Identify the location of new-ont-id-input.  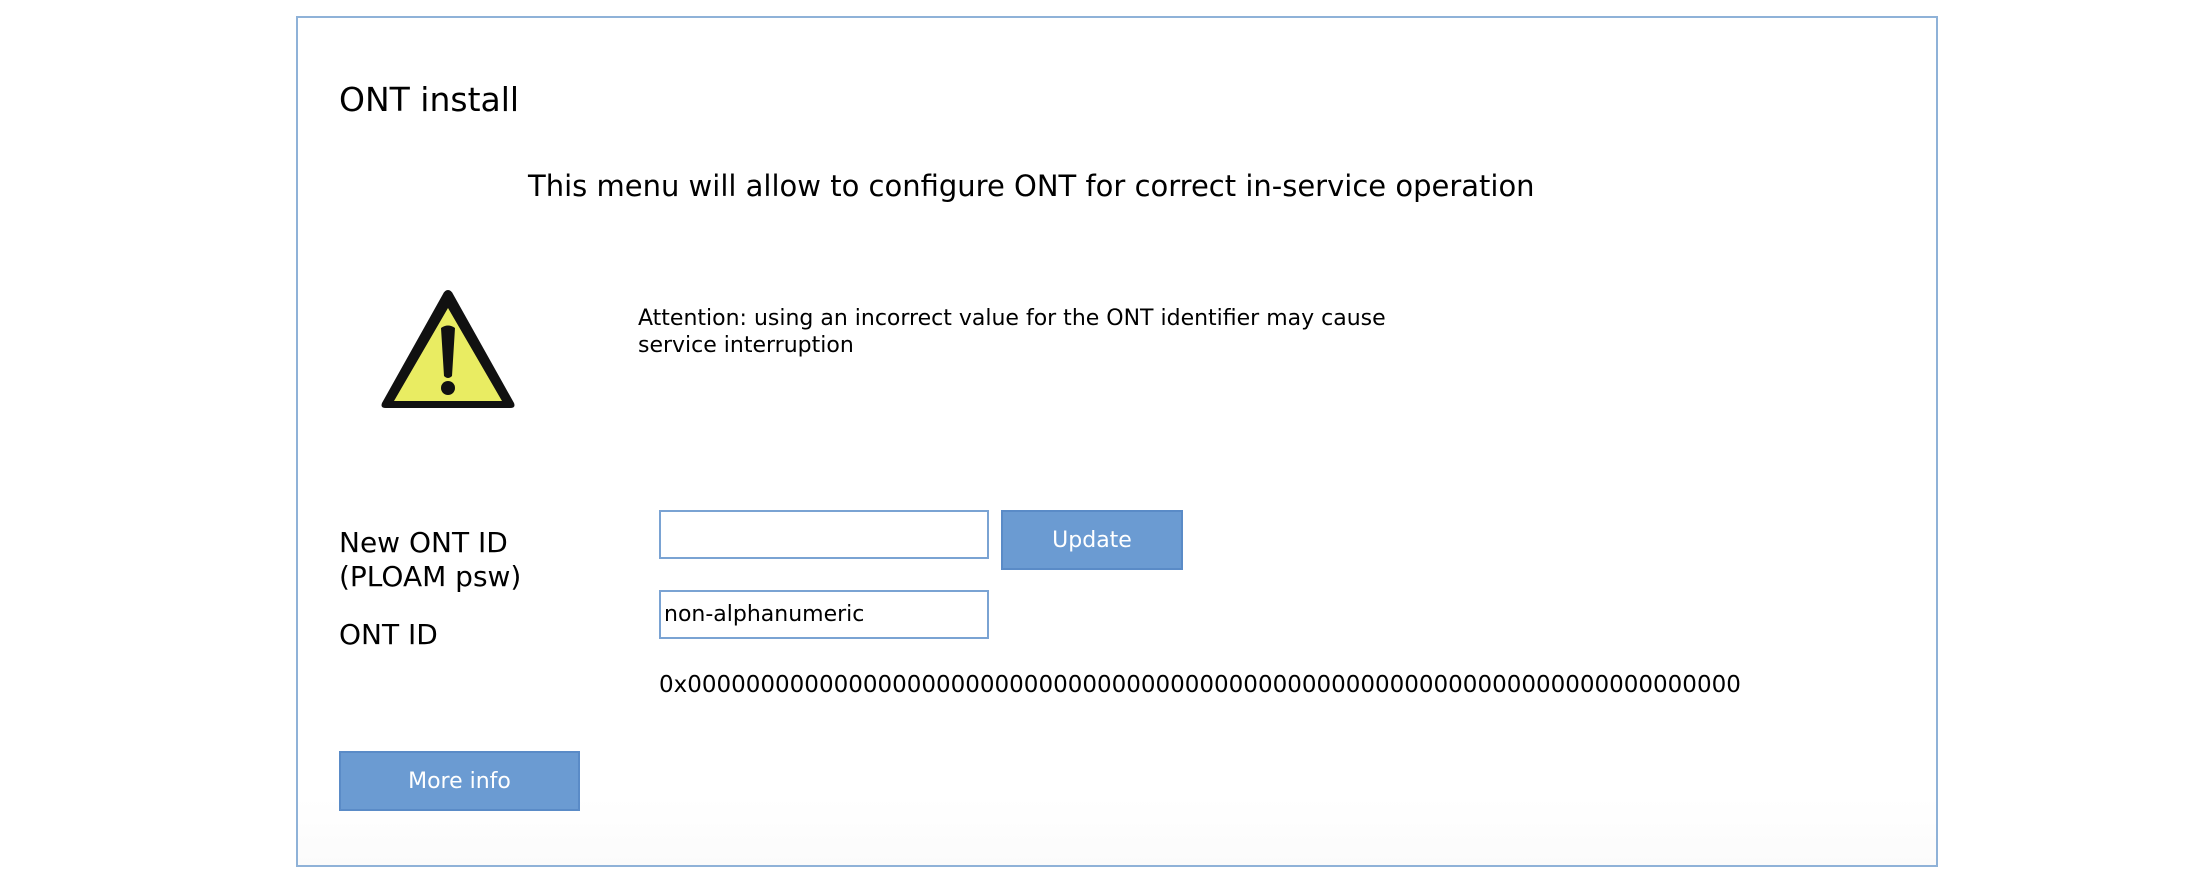
(824, 534).